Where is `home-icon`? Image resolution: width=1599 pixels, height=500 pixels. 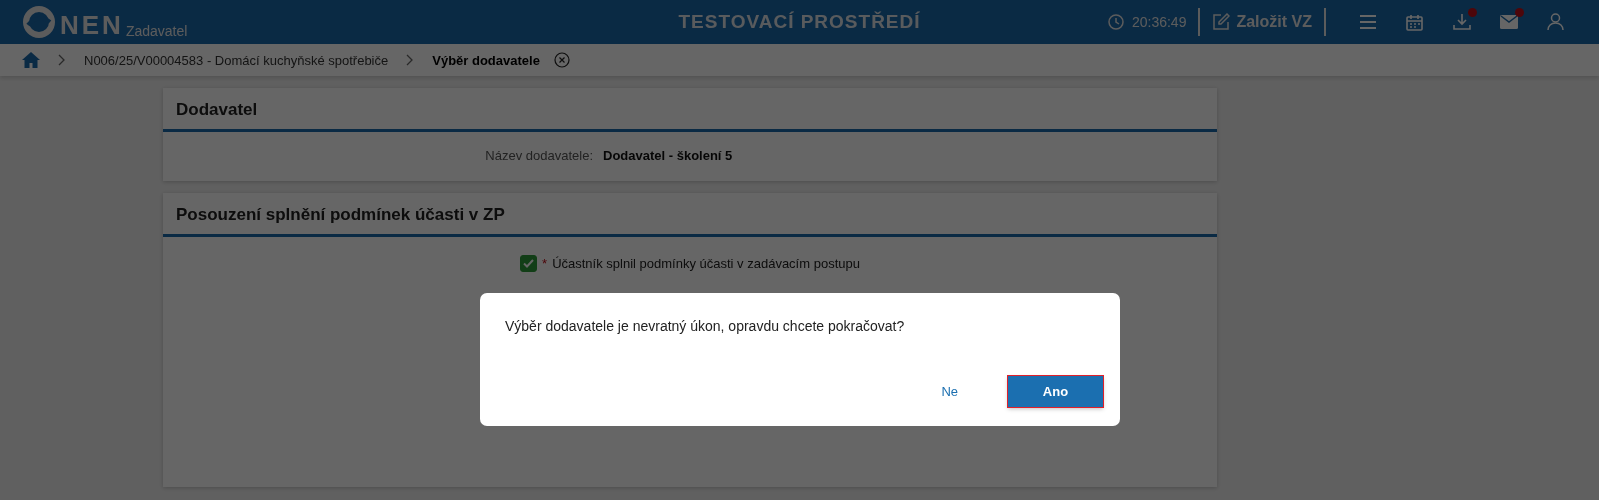 home-icon is located at coordinates (31, 60).